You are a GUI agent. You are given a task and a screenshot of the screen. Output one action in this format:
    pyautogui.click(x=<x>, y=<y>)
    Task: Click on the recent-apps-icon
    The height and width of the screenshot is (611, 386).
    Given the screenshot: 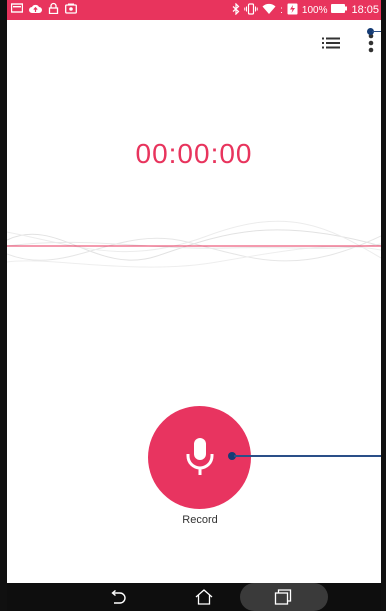 What is the action you would take?
    pyautogui.click(x=283, y=597)
    